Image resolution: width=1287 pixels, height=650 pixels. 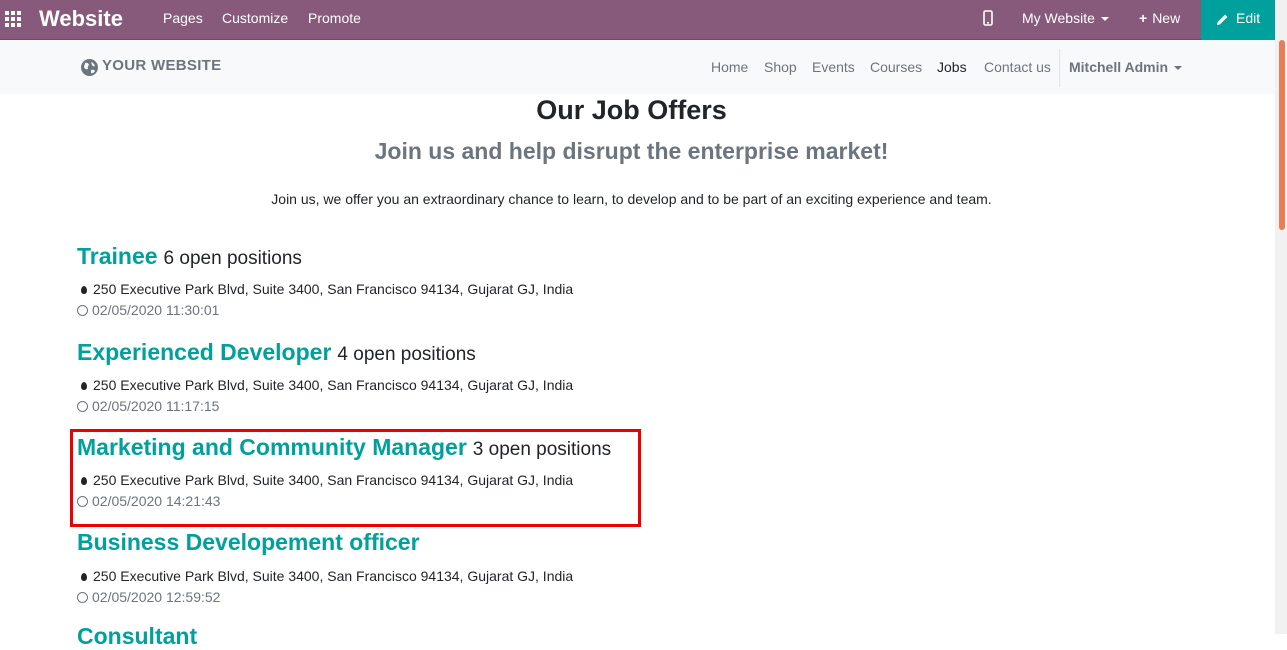 What do you see at coordinates (1281, 317) in the screenshot?
I see `scrollbar` at bounding box center [1281, 317].